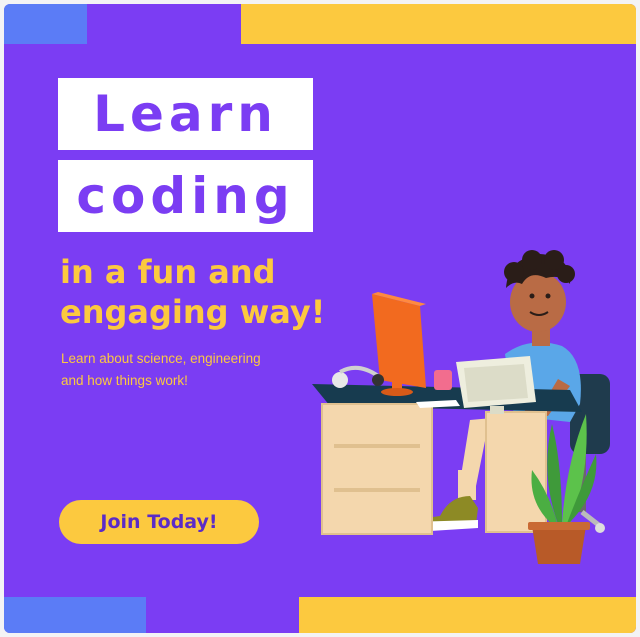 The width and height of the screenshot is (640, 637). I want to click on corner-block-top-left, so click(45, 24).